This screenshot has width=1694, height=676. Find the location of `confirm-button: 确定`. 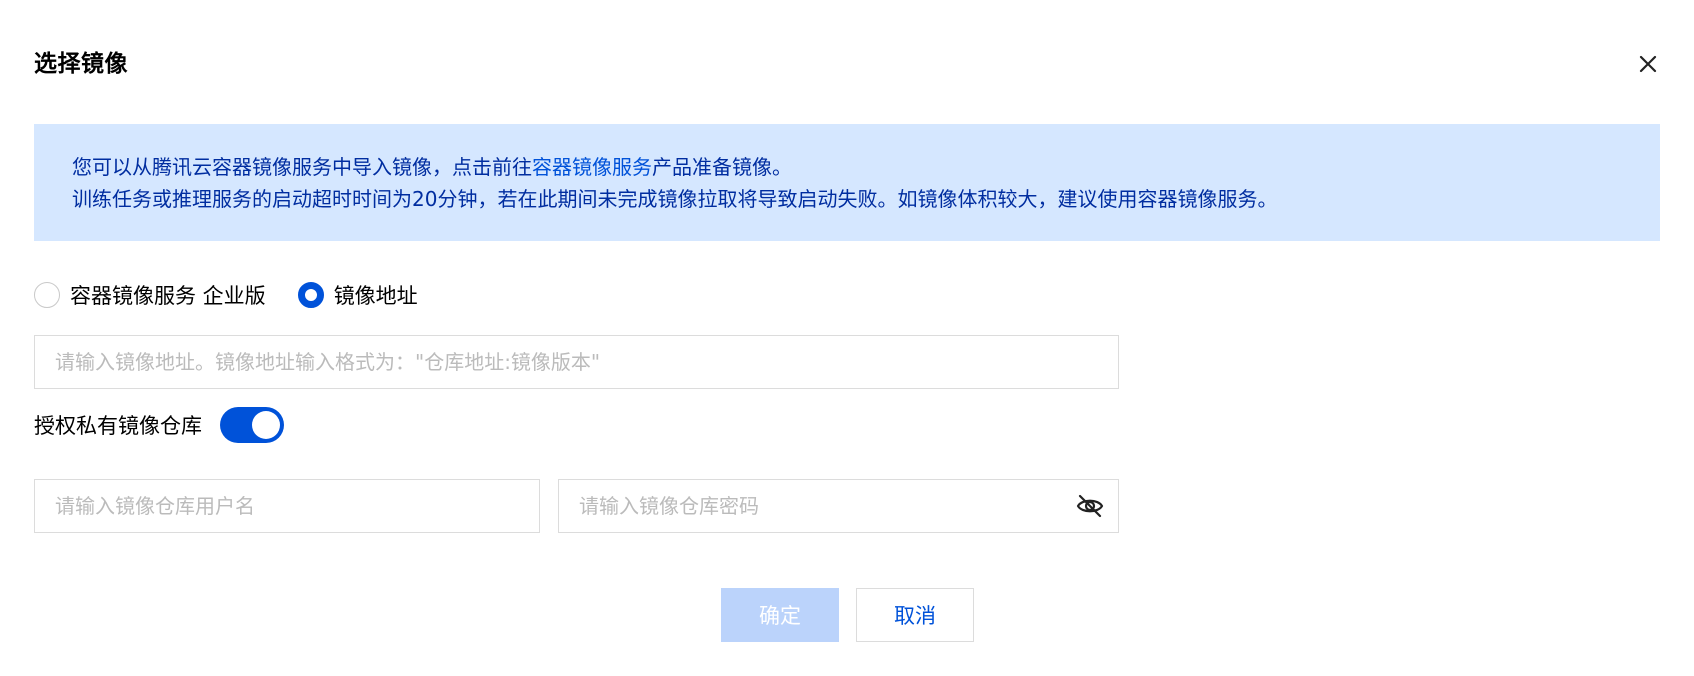

confirm-button: 确定 is located at coordinates (780, 615).